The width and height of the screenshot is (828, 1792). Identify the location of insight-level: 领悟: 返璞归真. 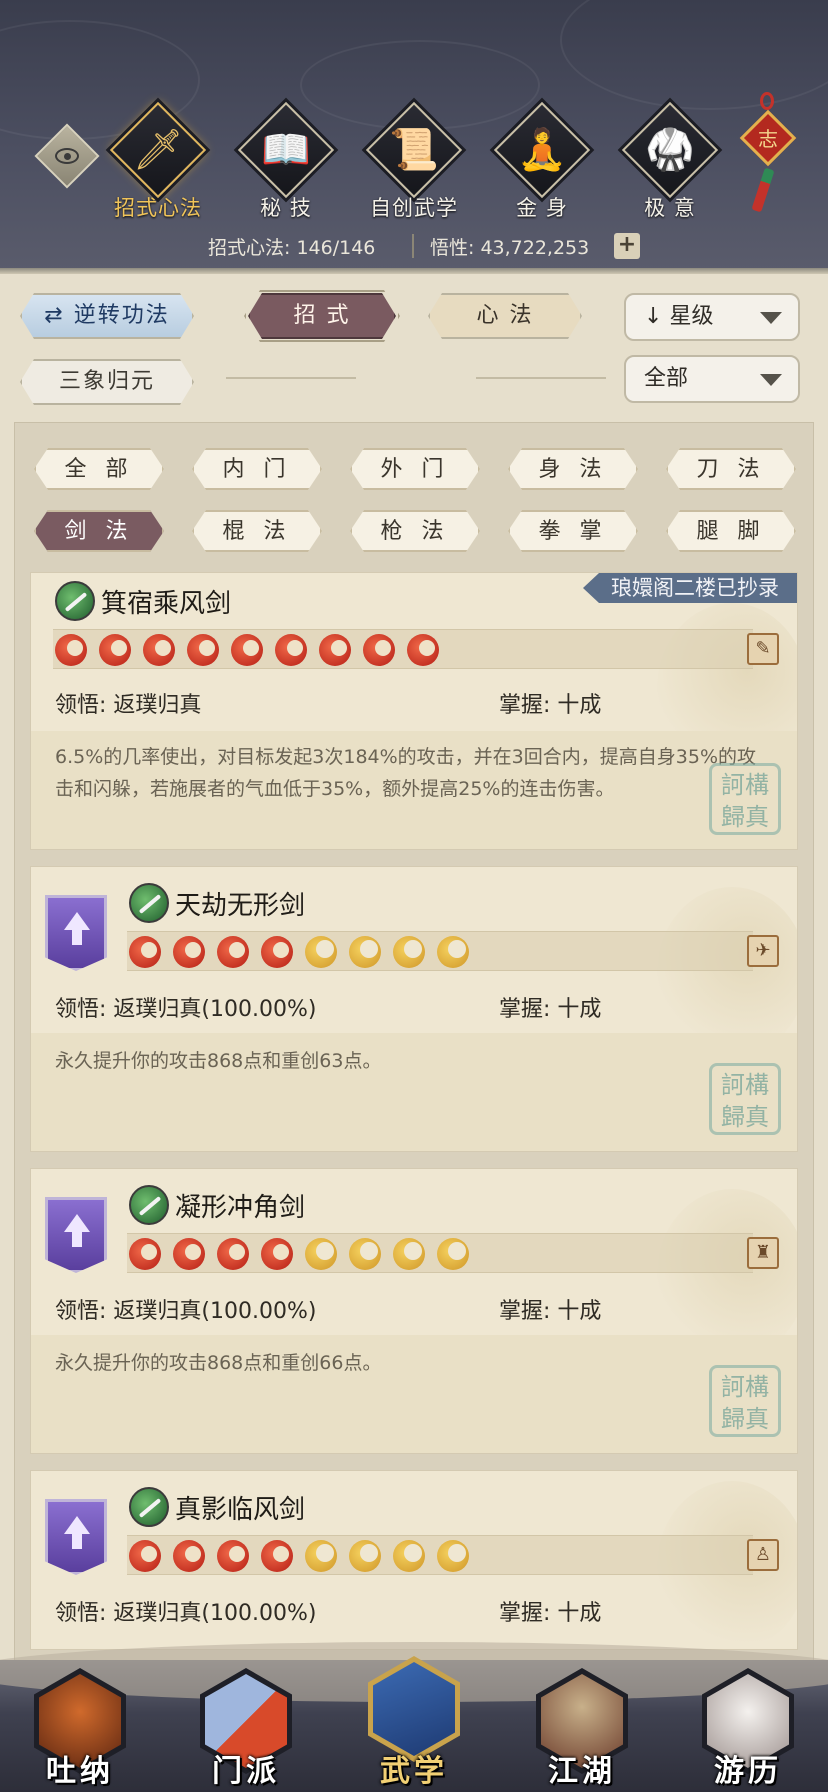
(128, 705).